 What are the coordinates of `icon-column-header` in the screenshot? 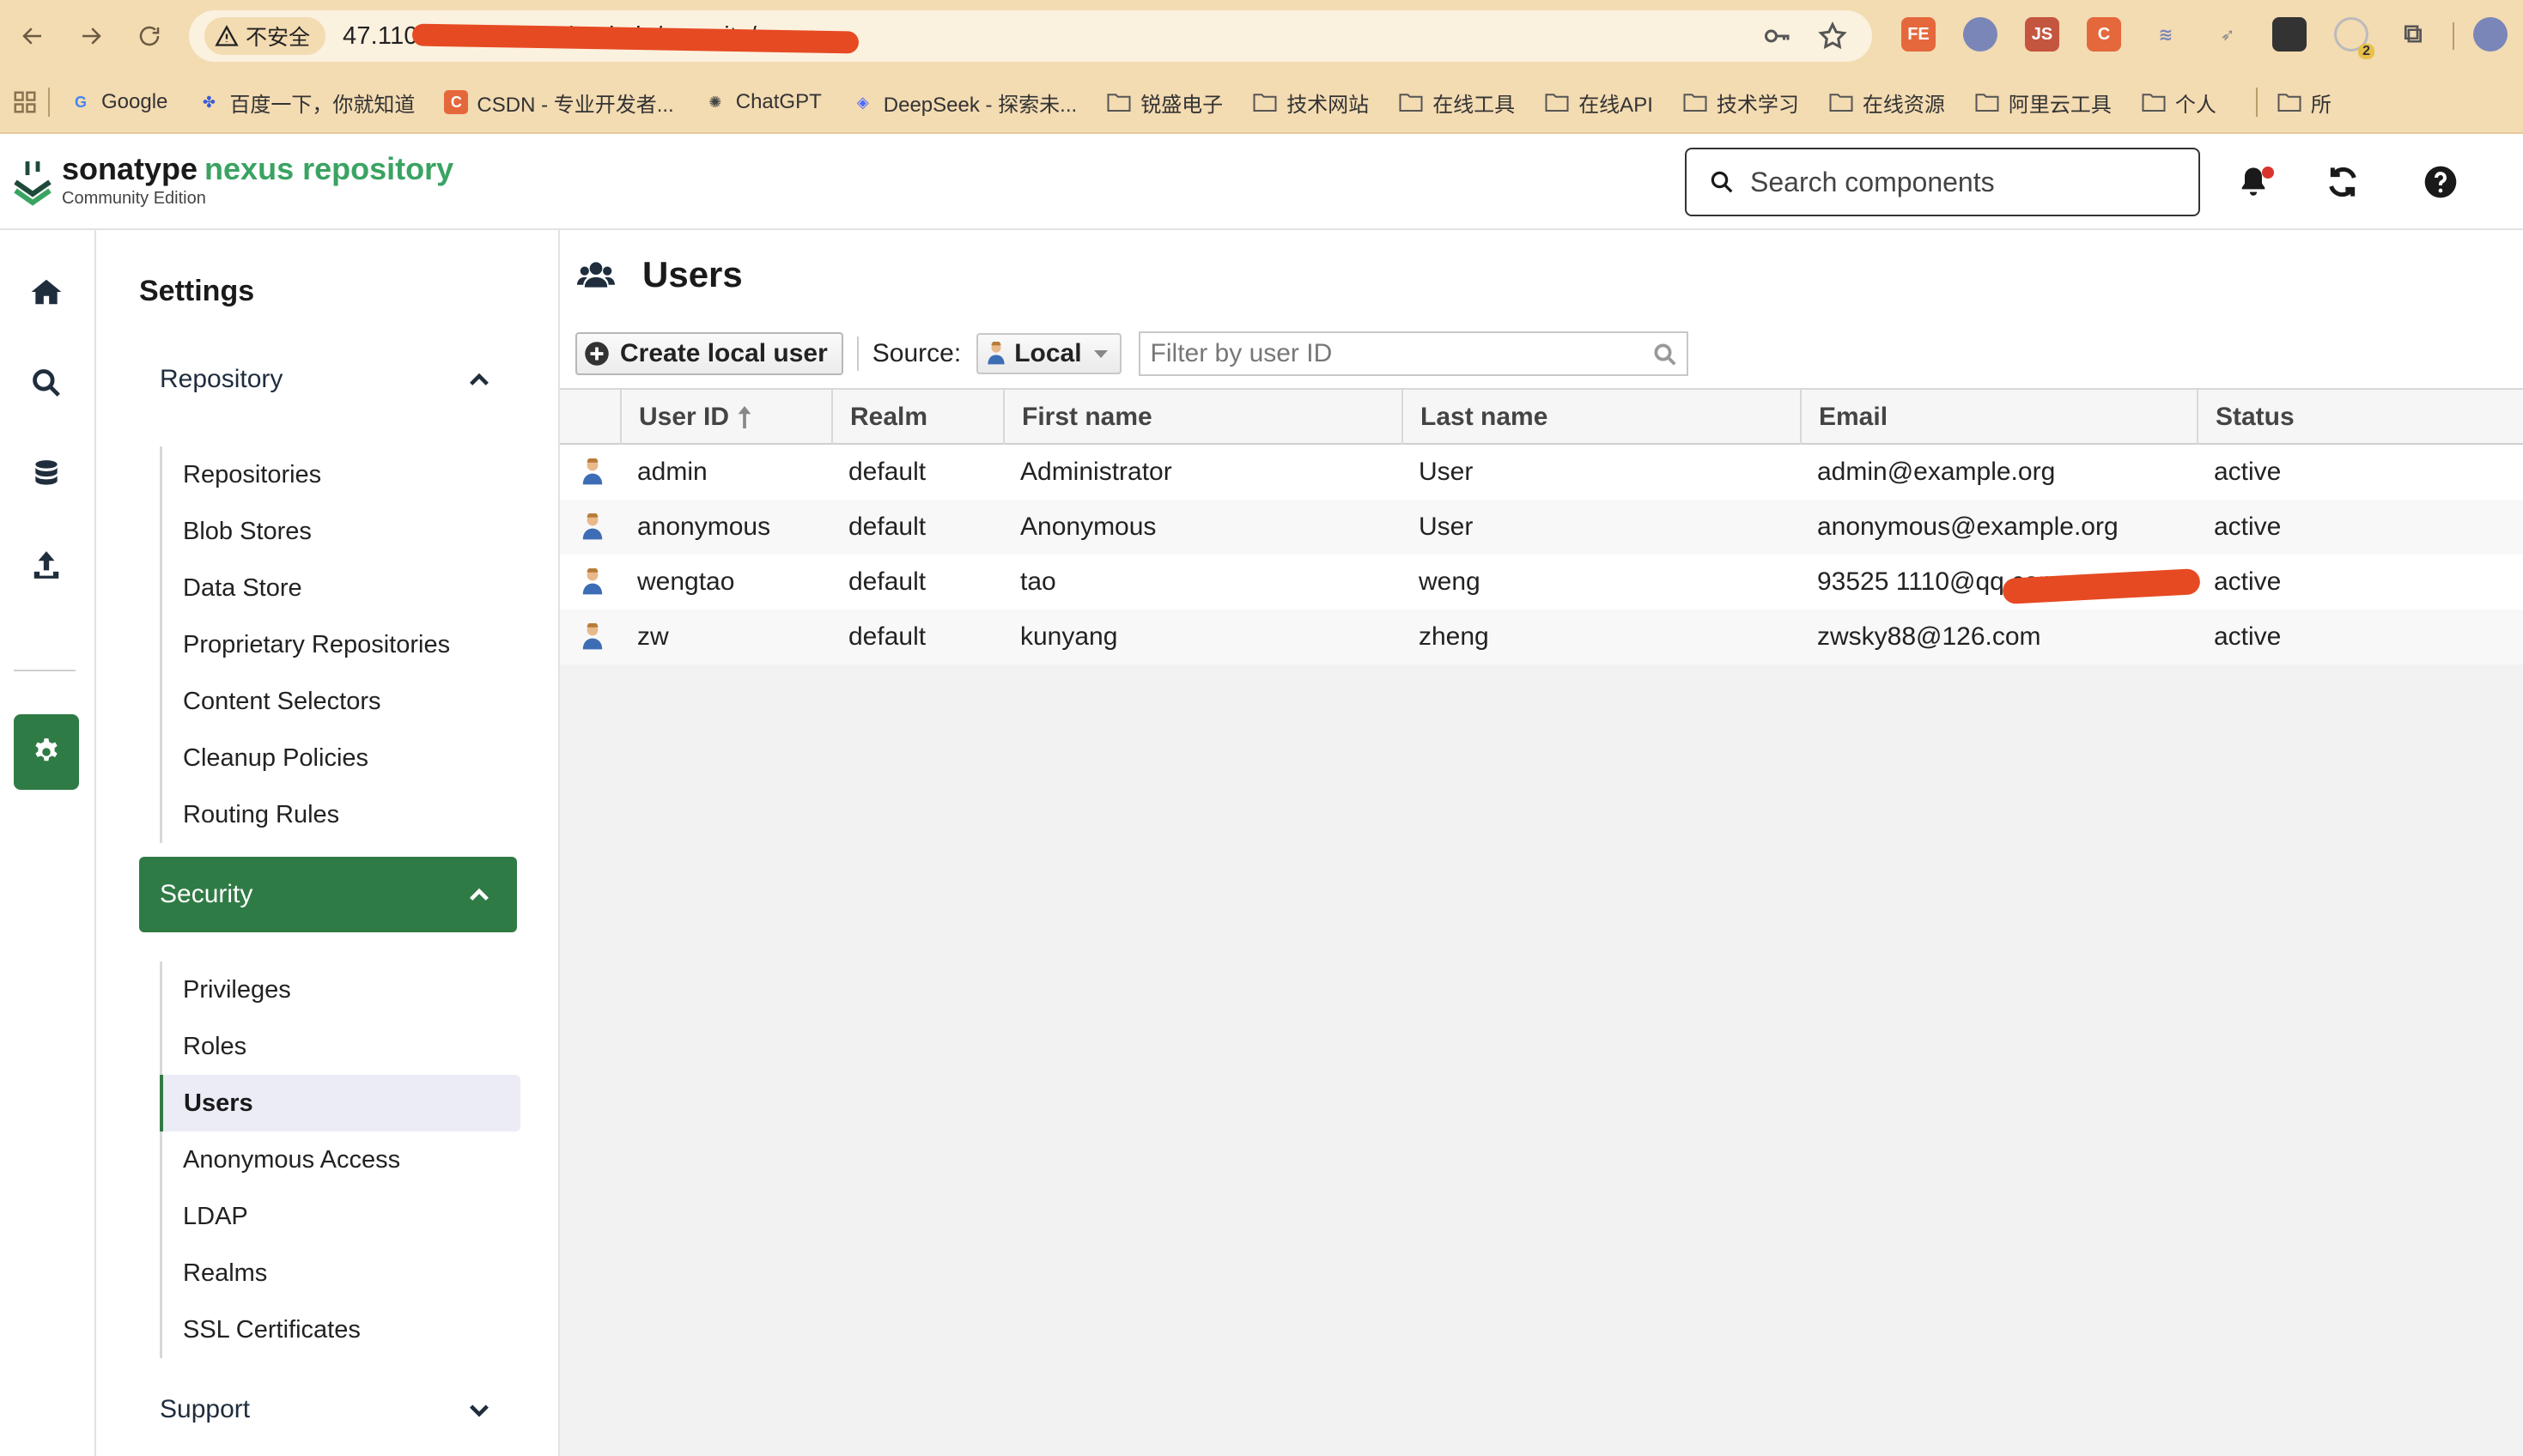 It's located at (590, 418).